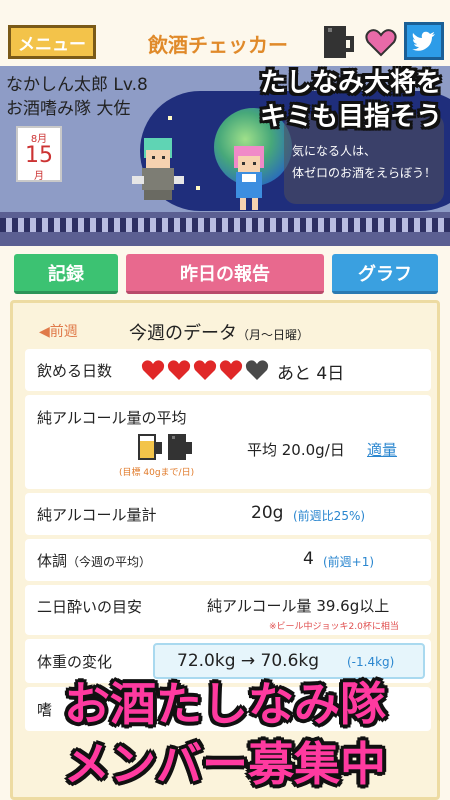 Image resolution: width=450 pixels, height=800 pixels. I want to click on condition-card: 体調（今週の平均） 4 (前週+1), so click(228, 560).